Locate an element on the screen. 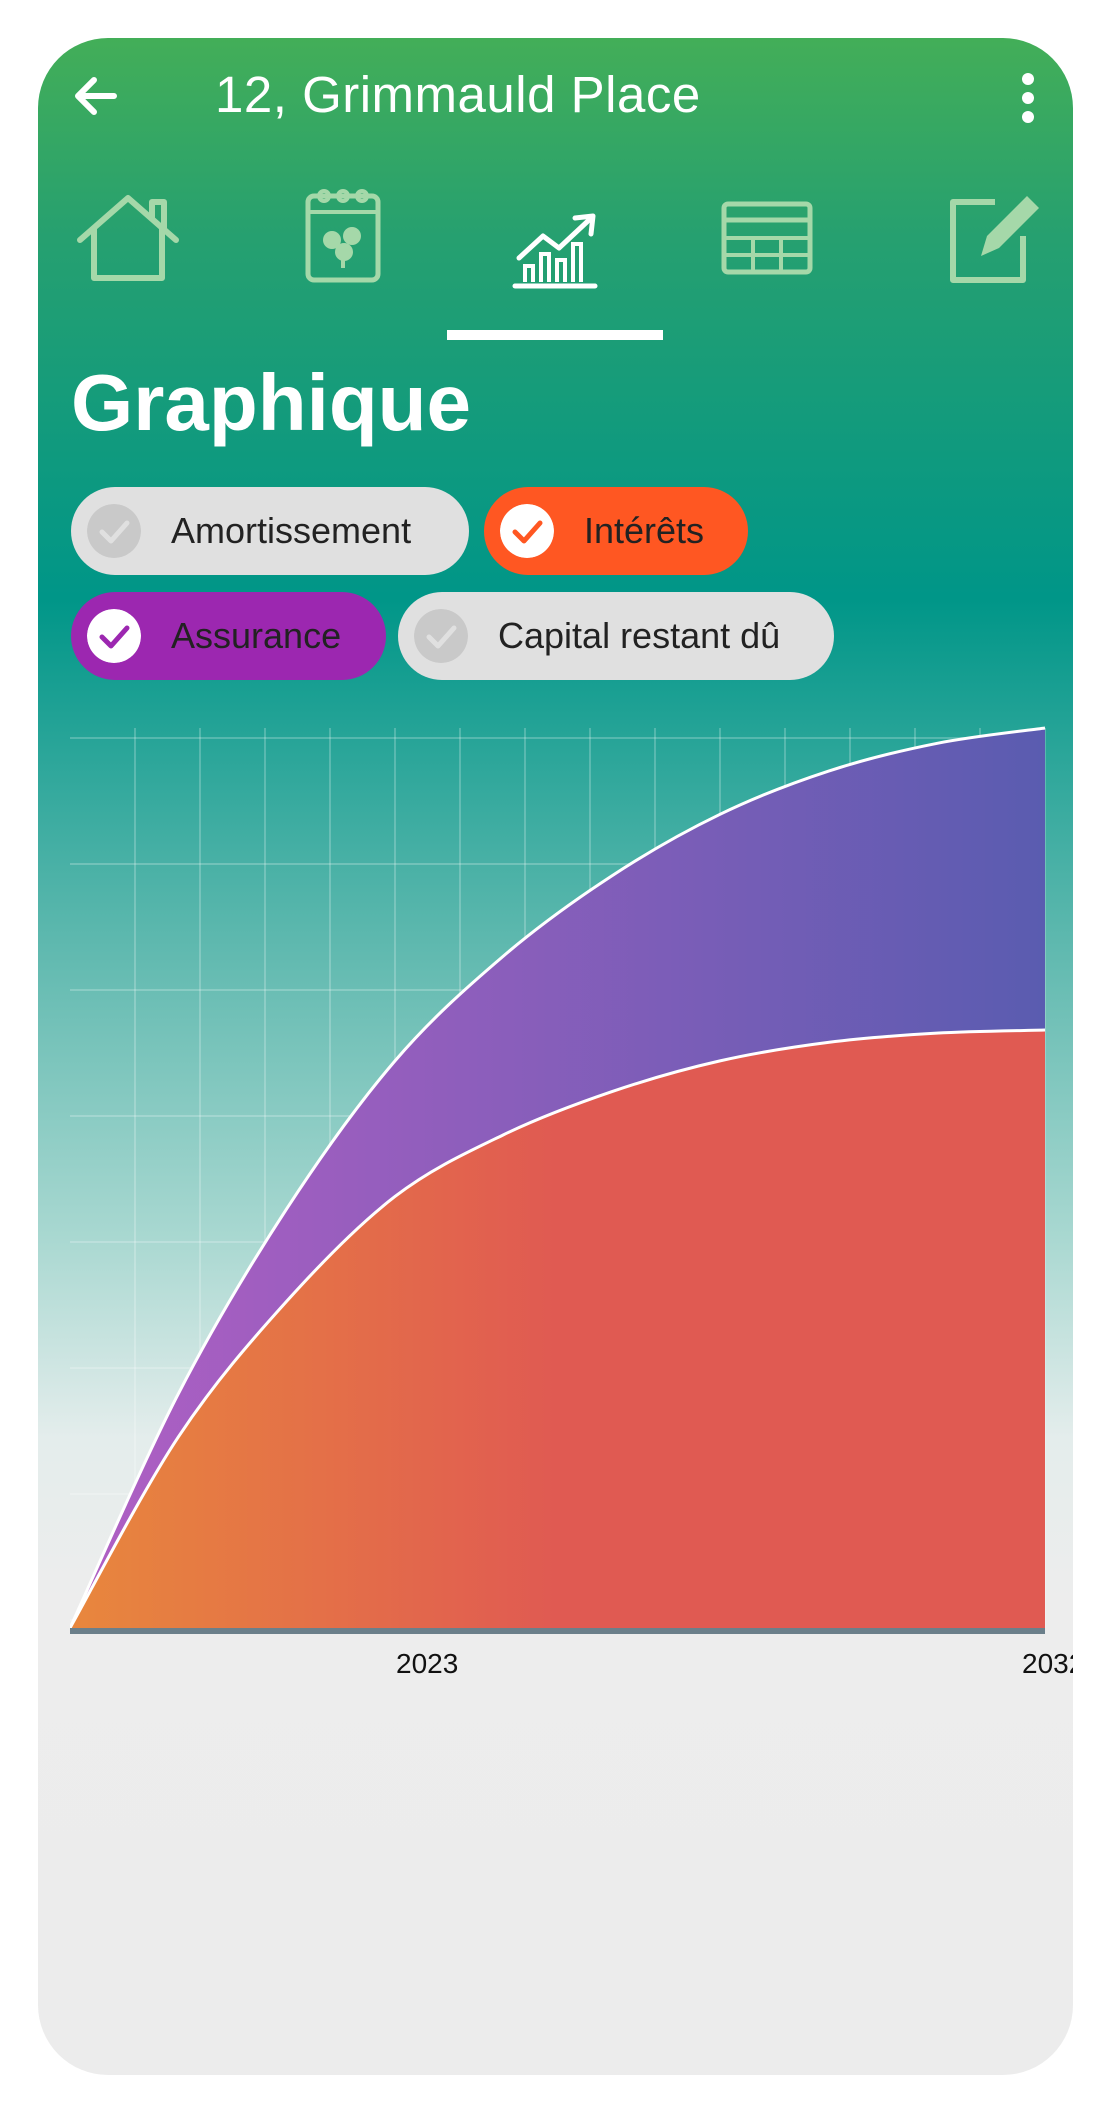 Image resolution: width=1111 pixels, height=2113 pixels. tab-indicator is located at coordinates (555, 335).